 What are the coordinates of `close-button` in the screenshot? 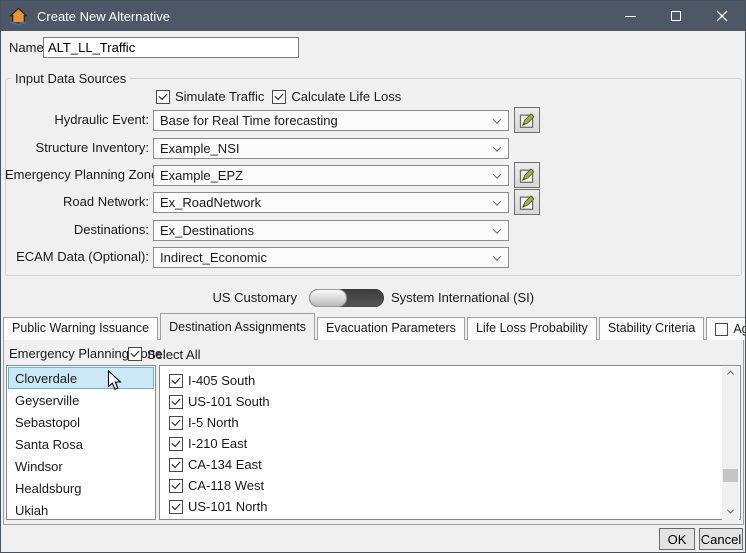 It's located at (722, 16).